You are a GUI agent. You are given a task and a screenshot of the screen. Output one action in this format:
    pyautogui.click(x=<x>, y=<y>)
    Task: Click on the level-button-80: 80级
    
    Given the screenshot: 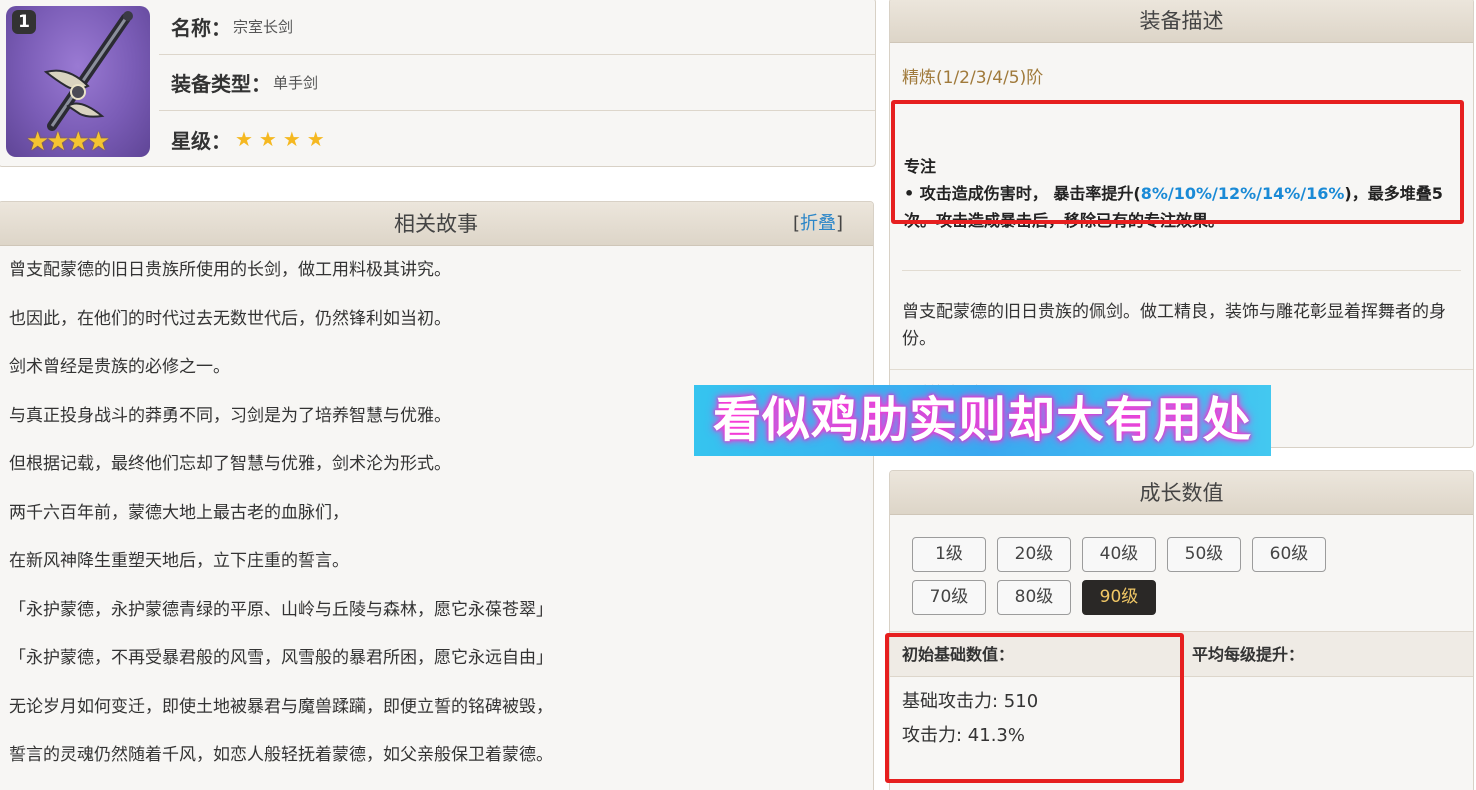 What is the action you would take?
    pyautogui.click(x=1034, y=597)
    